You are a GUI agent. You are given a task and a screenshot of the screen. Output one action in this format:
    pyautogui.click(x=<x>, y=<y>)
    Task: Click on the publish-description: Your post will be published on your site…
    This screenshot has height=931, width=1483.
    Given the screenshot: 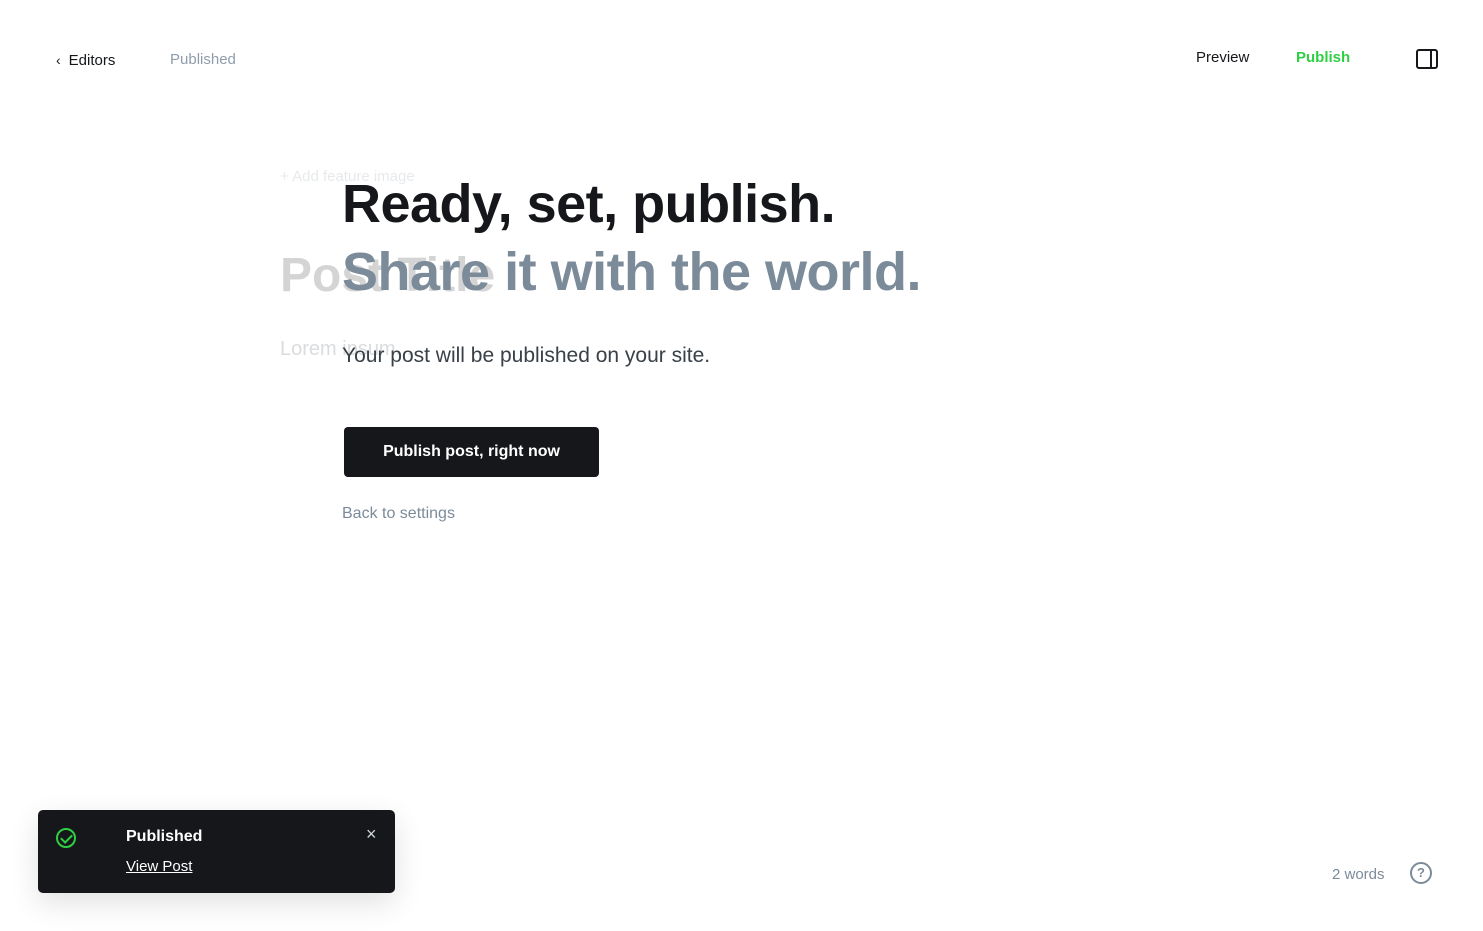 What is the action you would take?
    pyautogui.click(x=526, y=355)
    